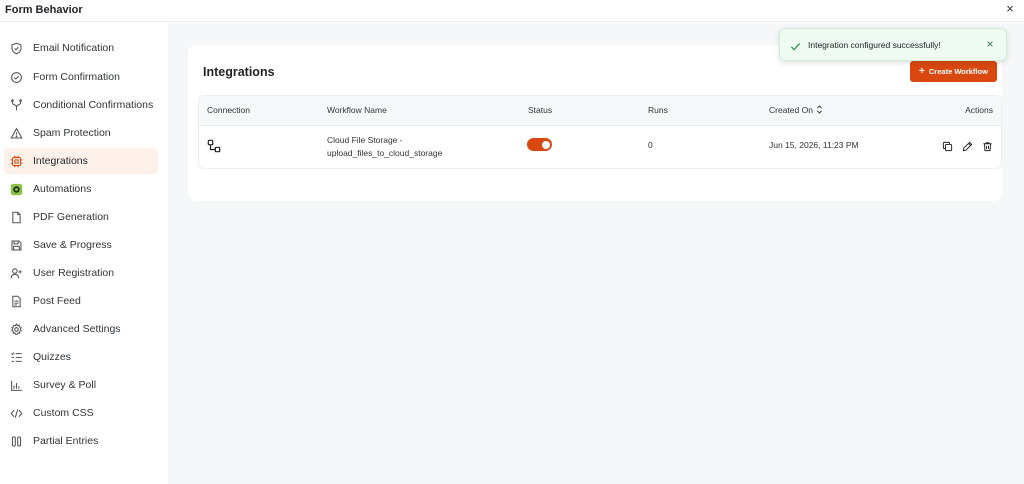 This screenshot has height=484, width=1024. I want to click on checkmark-icon, so click(795, 45).